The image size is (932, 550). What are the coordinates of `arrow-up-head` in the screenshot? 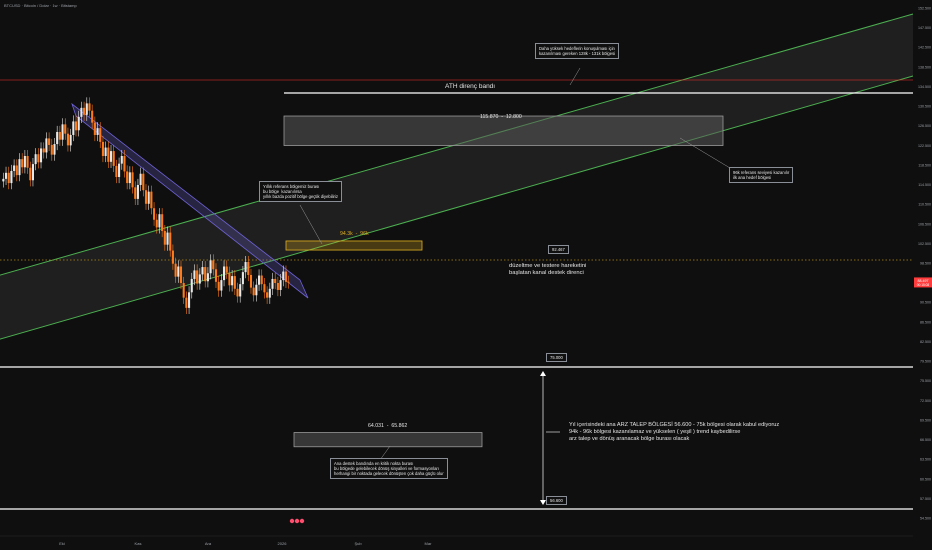 It's located at (543, 373).